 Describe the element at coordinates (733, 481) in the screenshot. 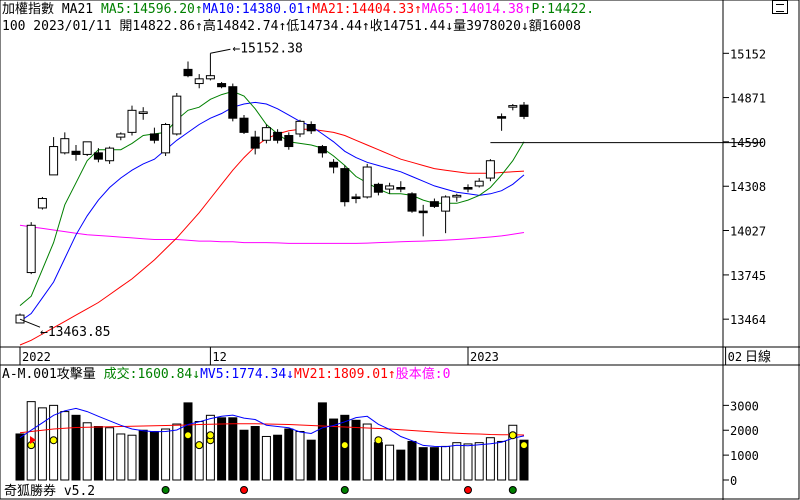

I see `volume-tick-label-3: 0` at that location.